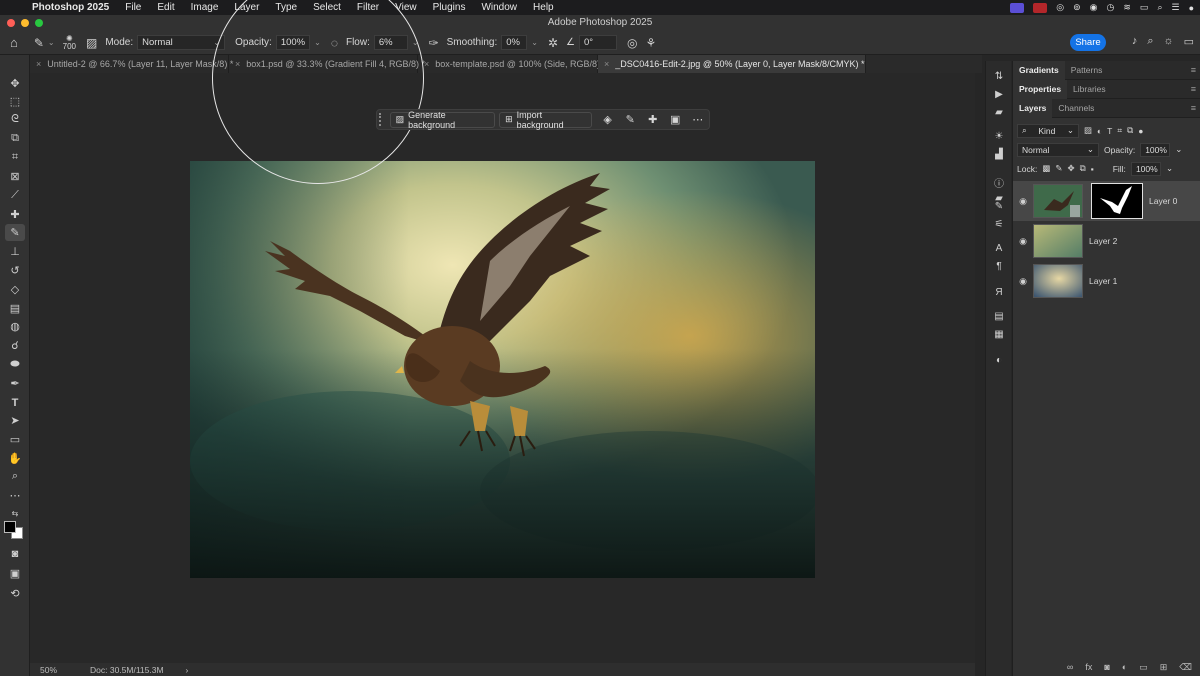 The height and width of the screenshot is (676, 1200). What do you see at coordinates (15, 345) in the screenshot?
I see `dodge-tool-icon: ☌` at bounding box center [15, 345].